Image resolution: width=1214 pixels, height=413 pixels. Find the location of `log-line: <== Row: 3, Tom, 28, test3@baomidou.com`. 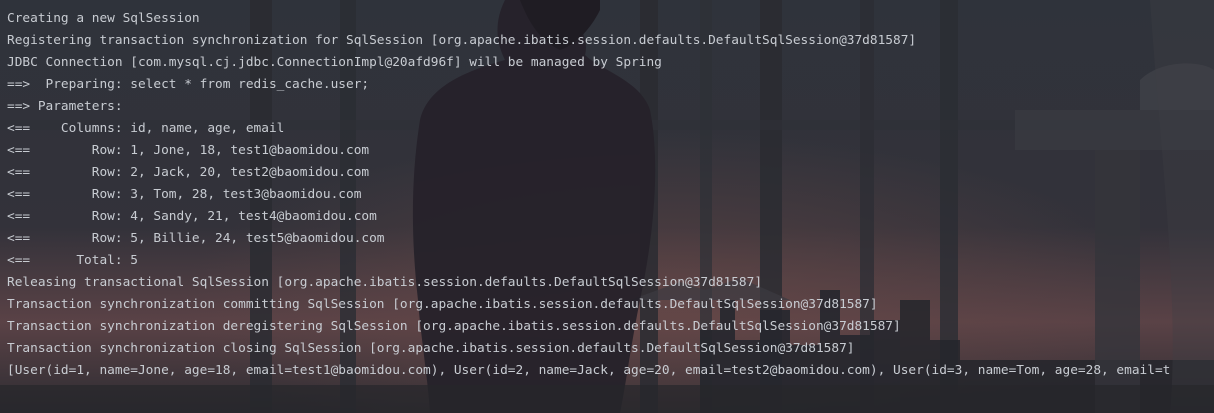

log-line: <== Row: 3, Tom, 28, test3@baomidou.com is located at coordinates (184, 194).